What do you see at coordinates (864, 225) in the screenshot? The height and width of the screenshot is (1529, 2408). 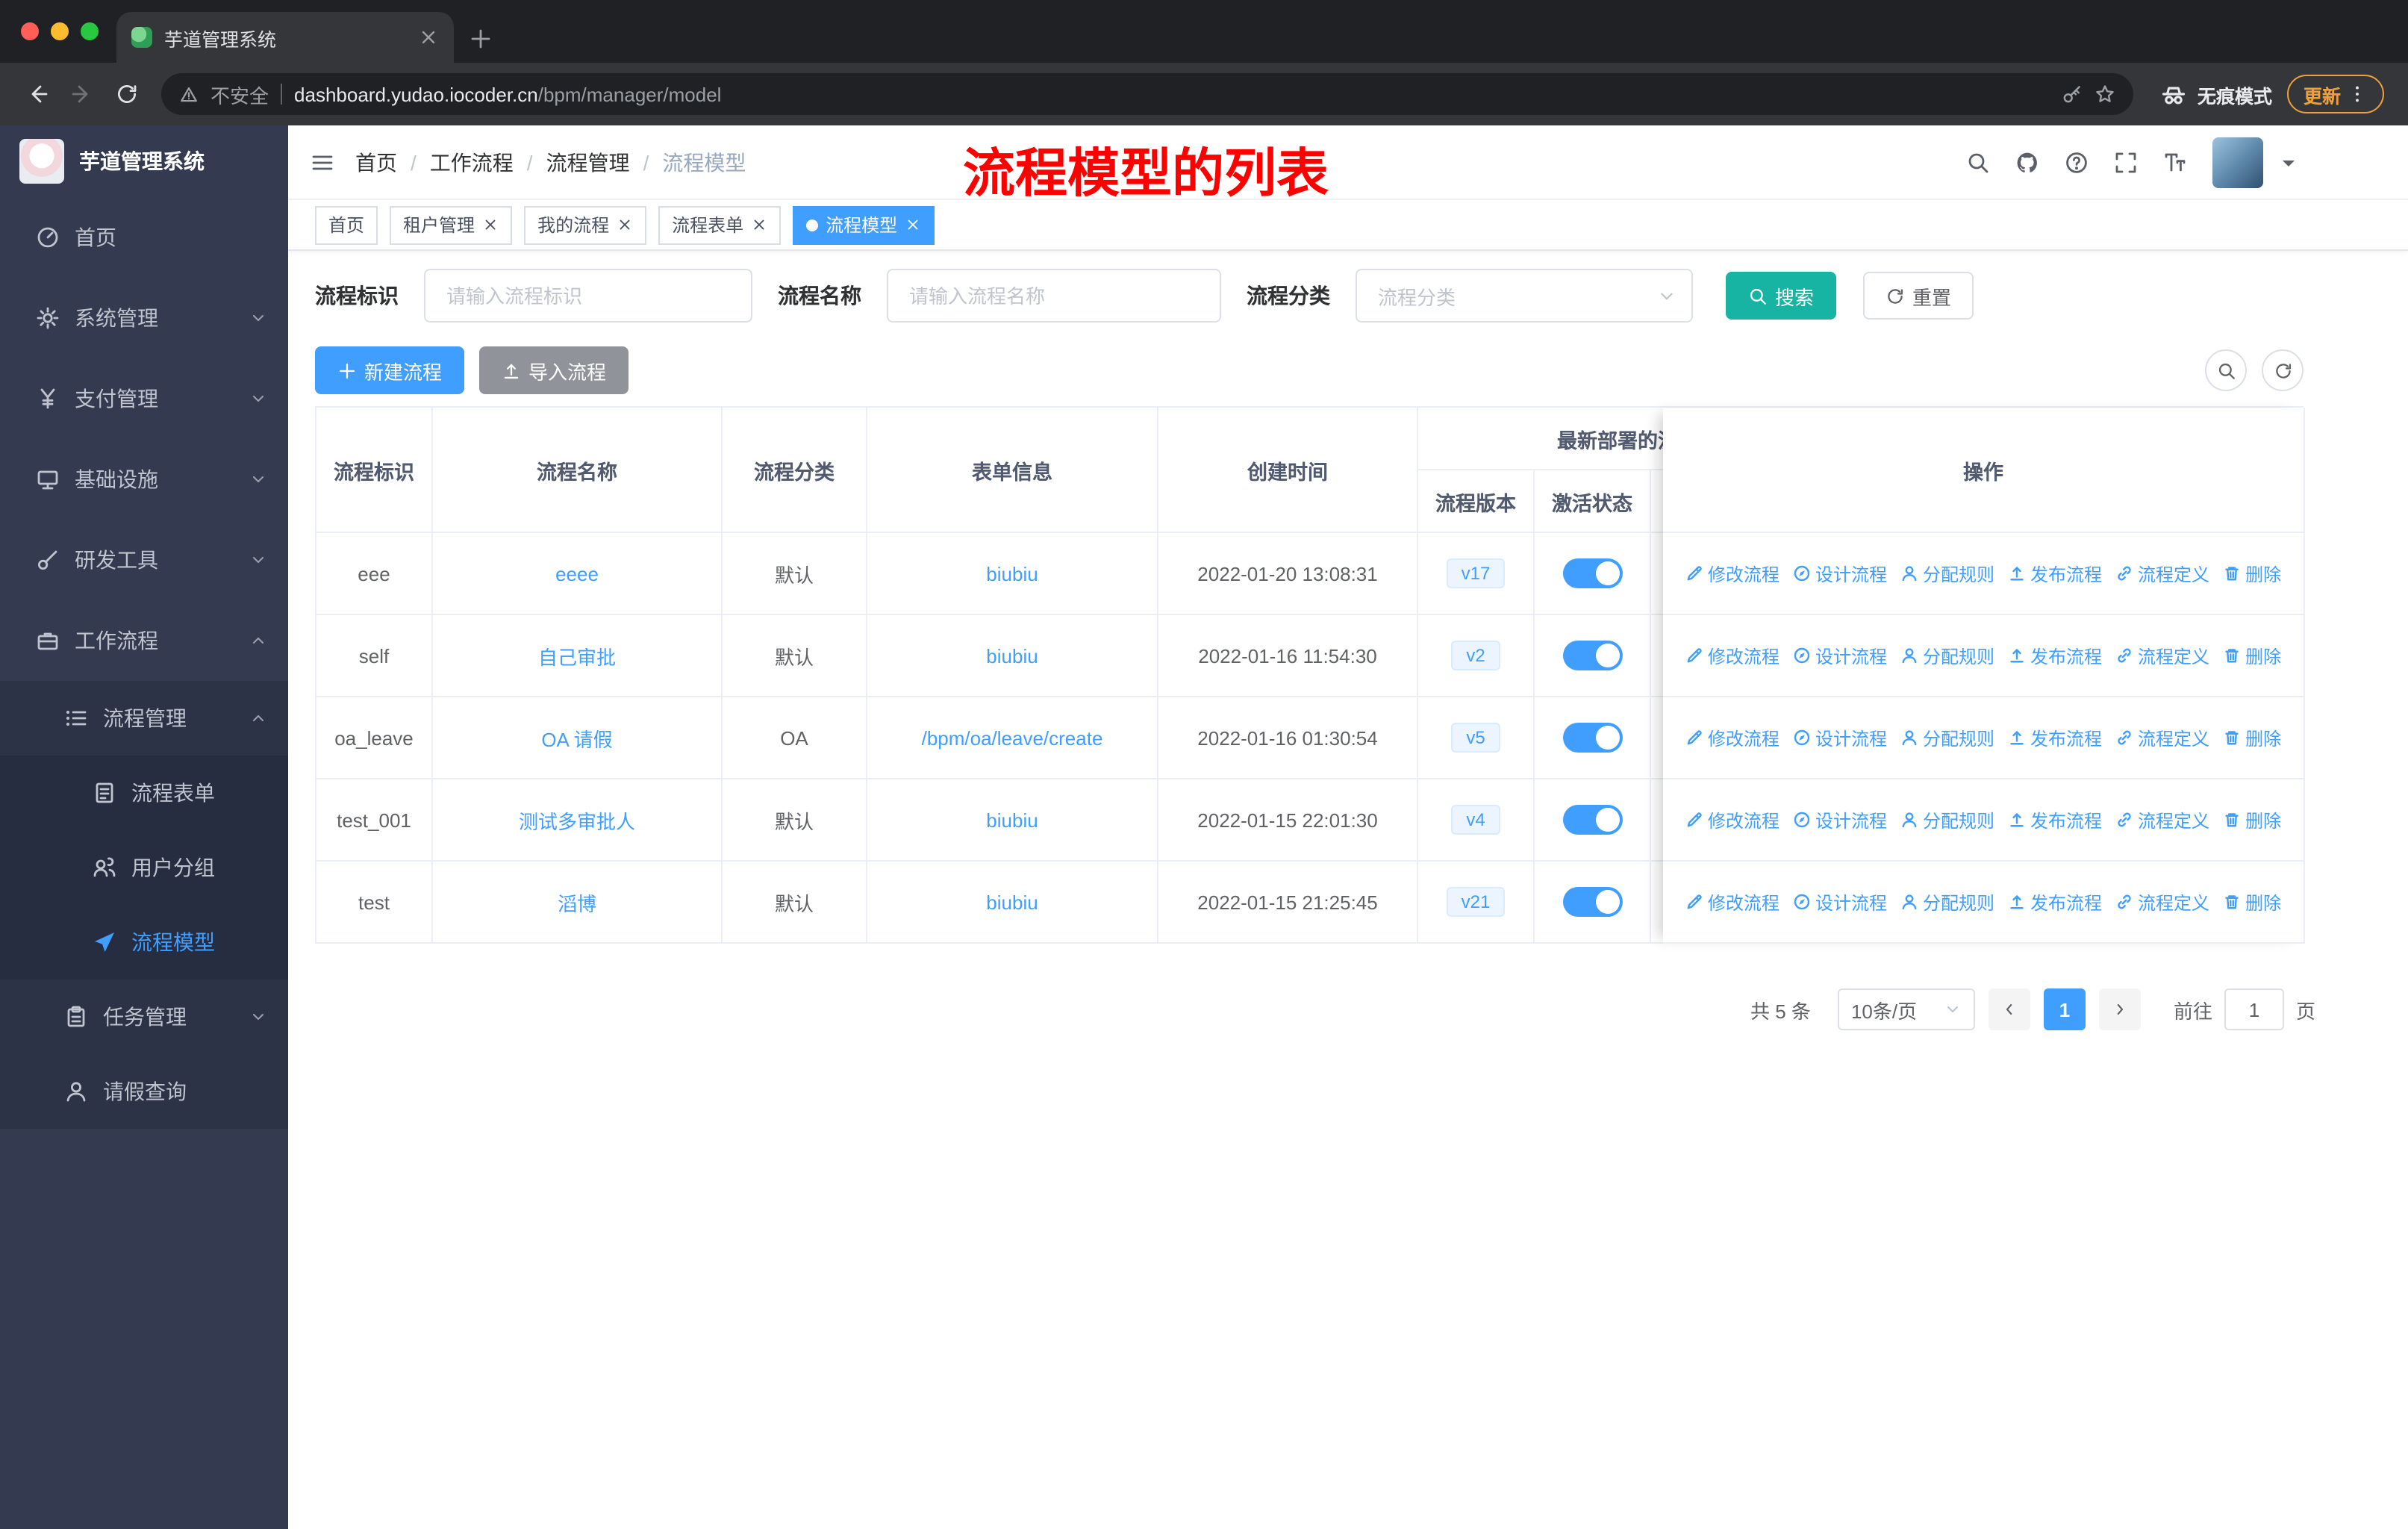 I see `tag-process-model: 流程模型` at bounding box center [864, 225].